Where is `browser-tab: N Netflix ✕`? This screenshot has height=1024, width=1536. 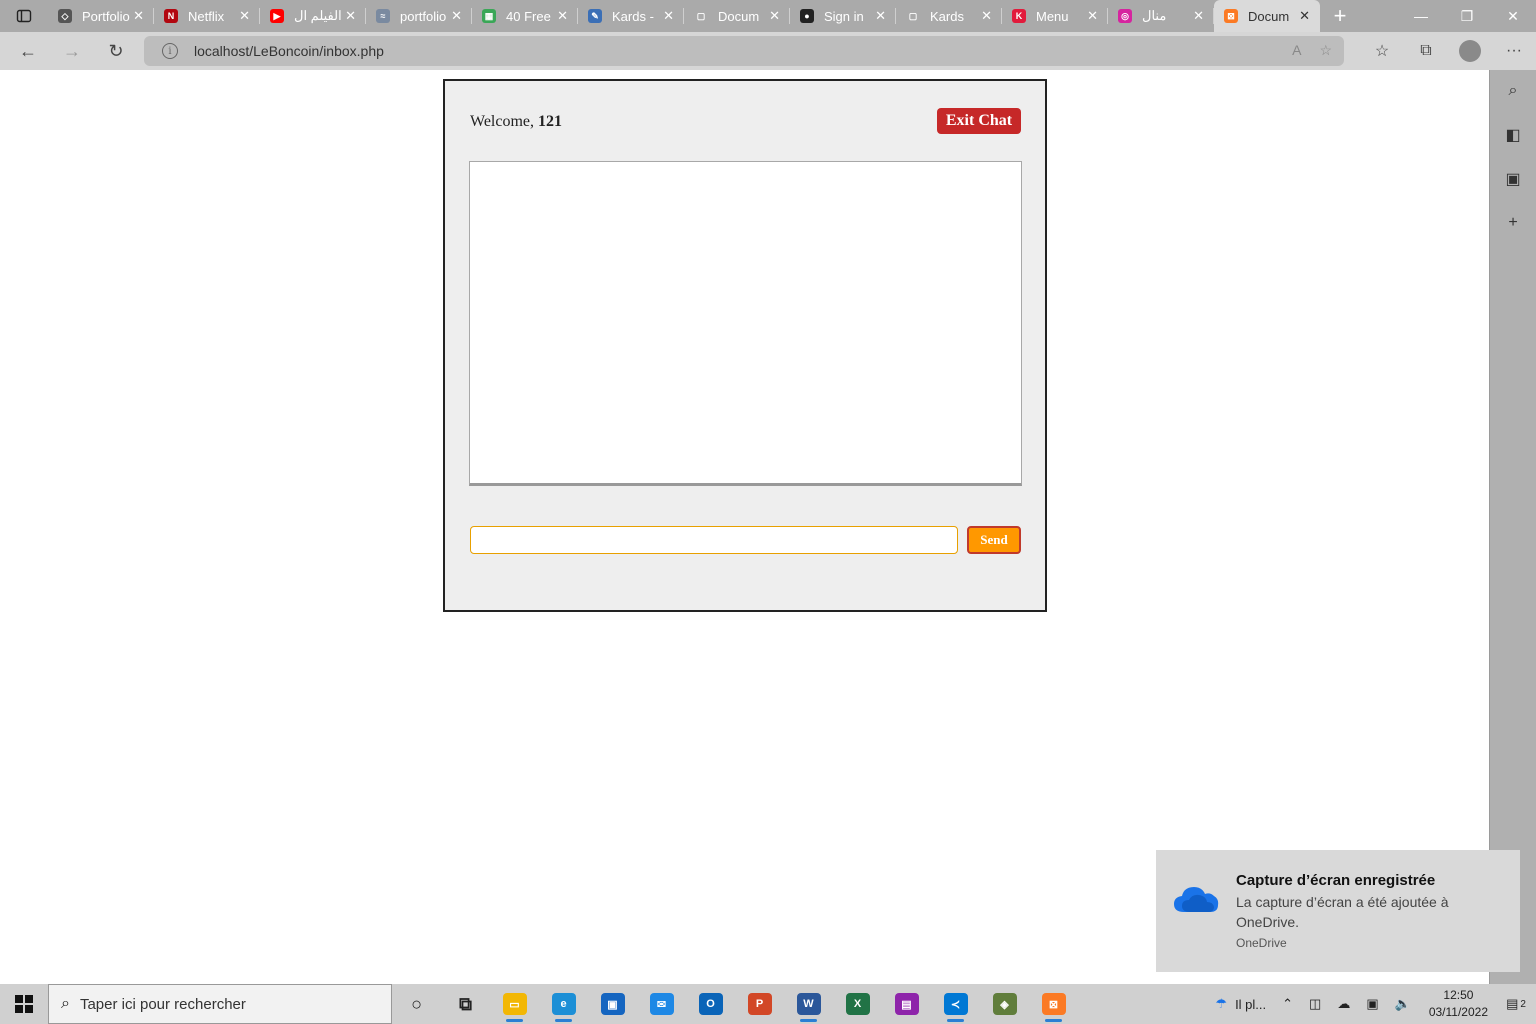
browser-tab: N Netflix ✕ is located at coordinates (207, 16).